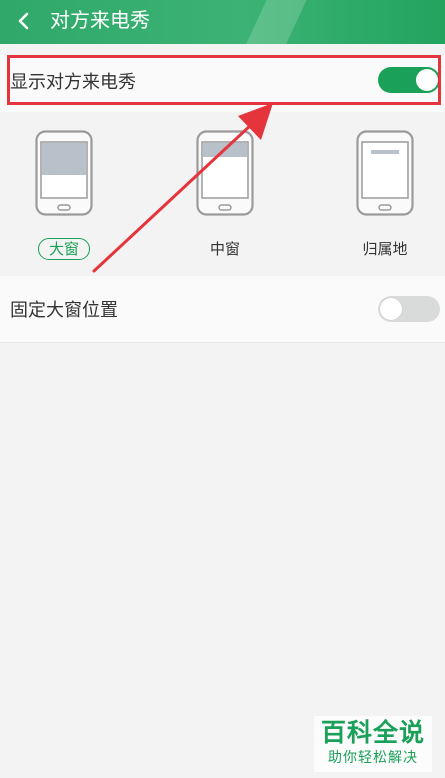  Describe the element at coordinates (64, 249) in the screenshot. I see `option-large-window-label: 大窗` at that location.